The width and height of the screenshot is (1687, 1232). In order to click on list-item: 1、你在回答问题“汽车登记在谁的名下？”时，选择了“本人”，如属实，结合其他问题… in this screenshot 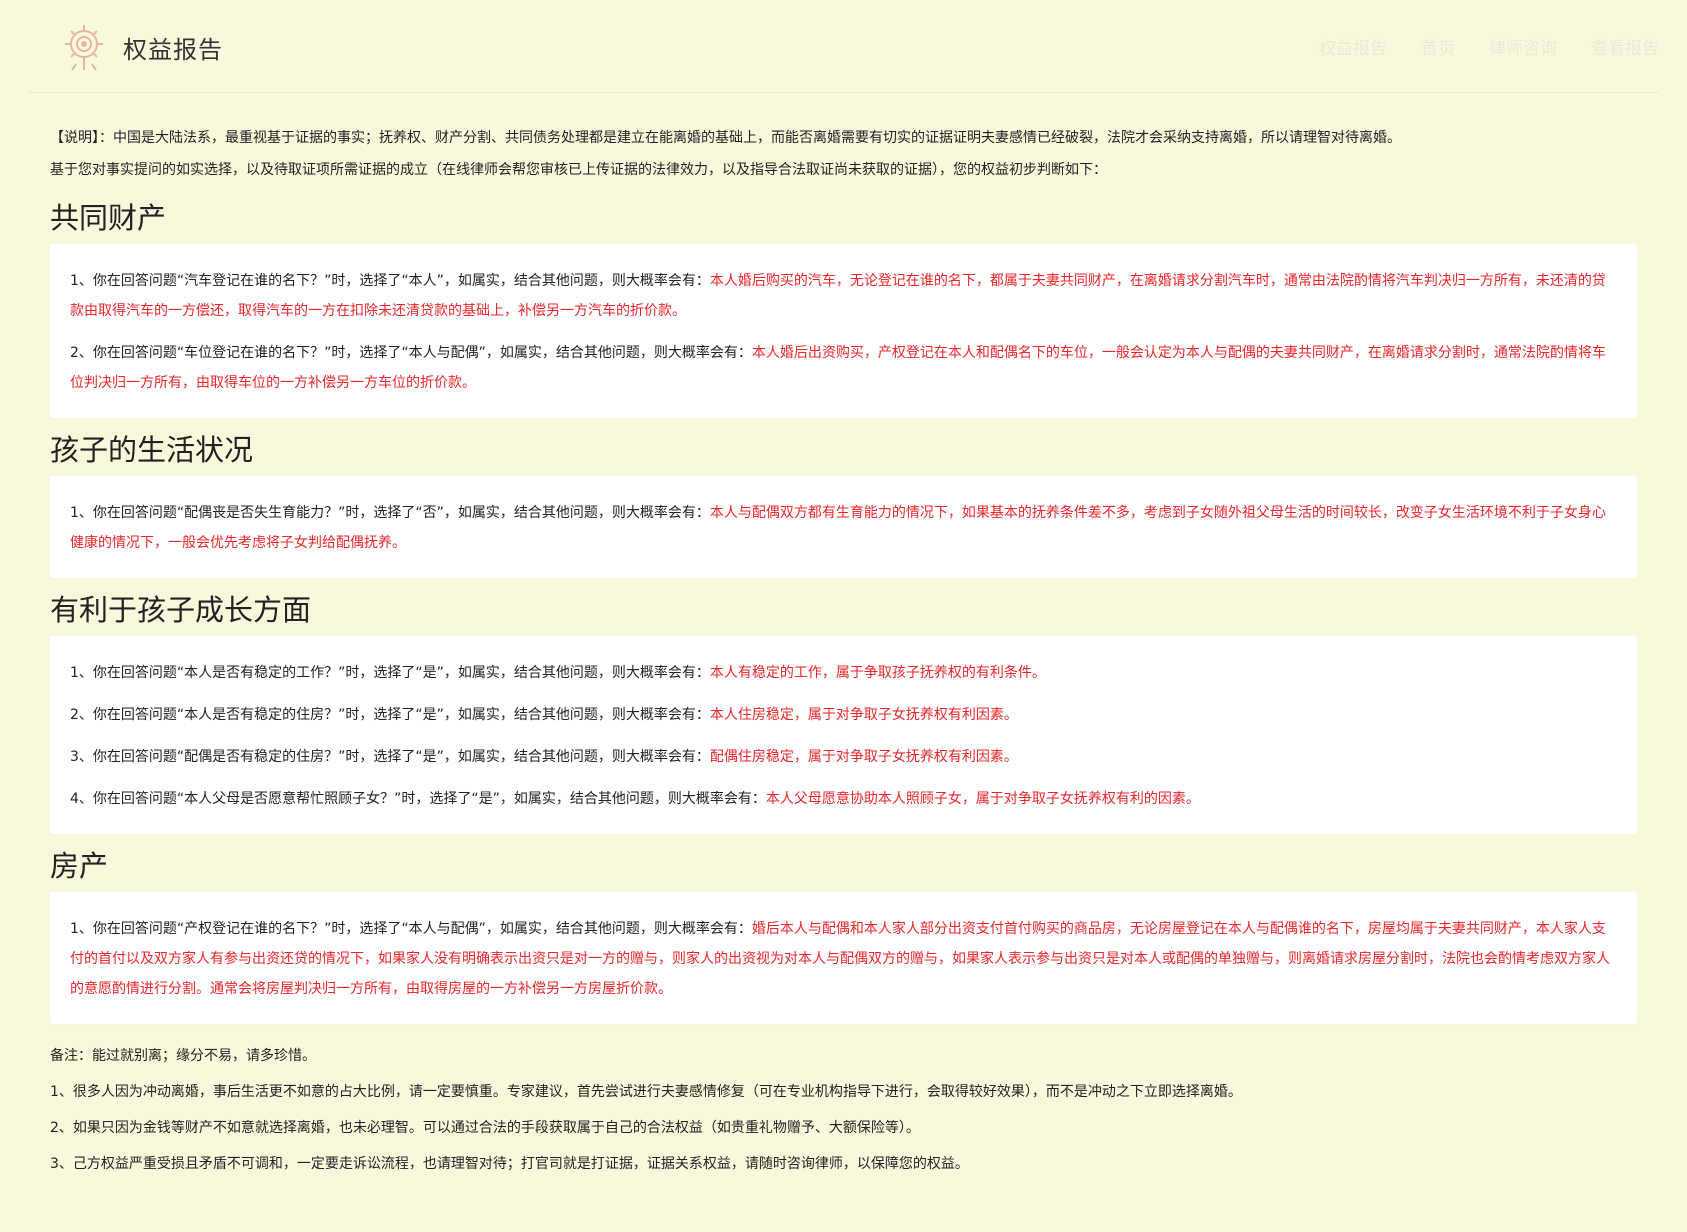, I will do `click(843, 296)`.